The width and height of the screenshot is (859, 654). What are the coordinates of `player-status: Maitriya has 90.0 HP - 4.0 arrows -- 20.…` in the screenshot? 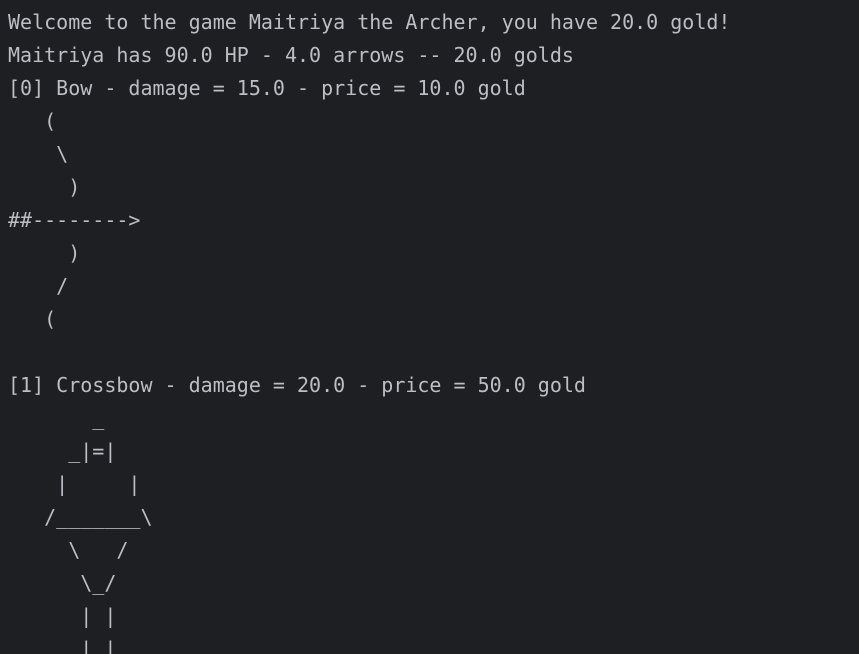 It's located at (291, 55).